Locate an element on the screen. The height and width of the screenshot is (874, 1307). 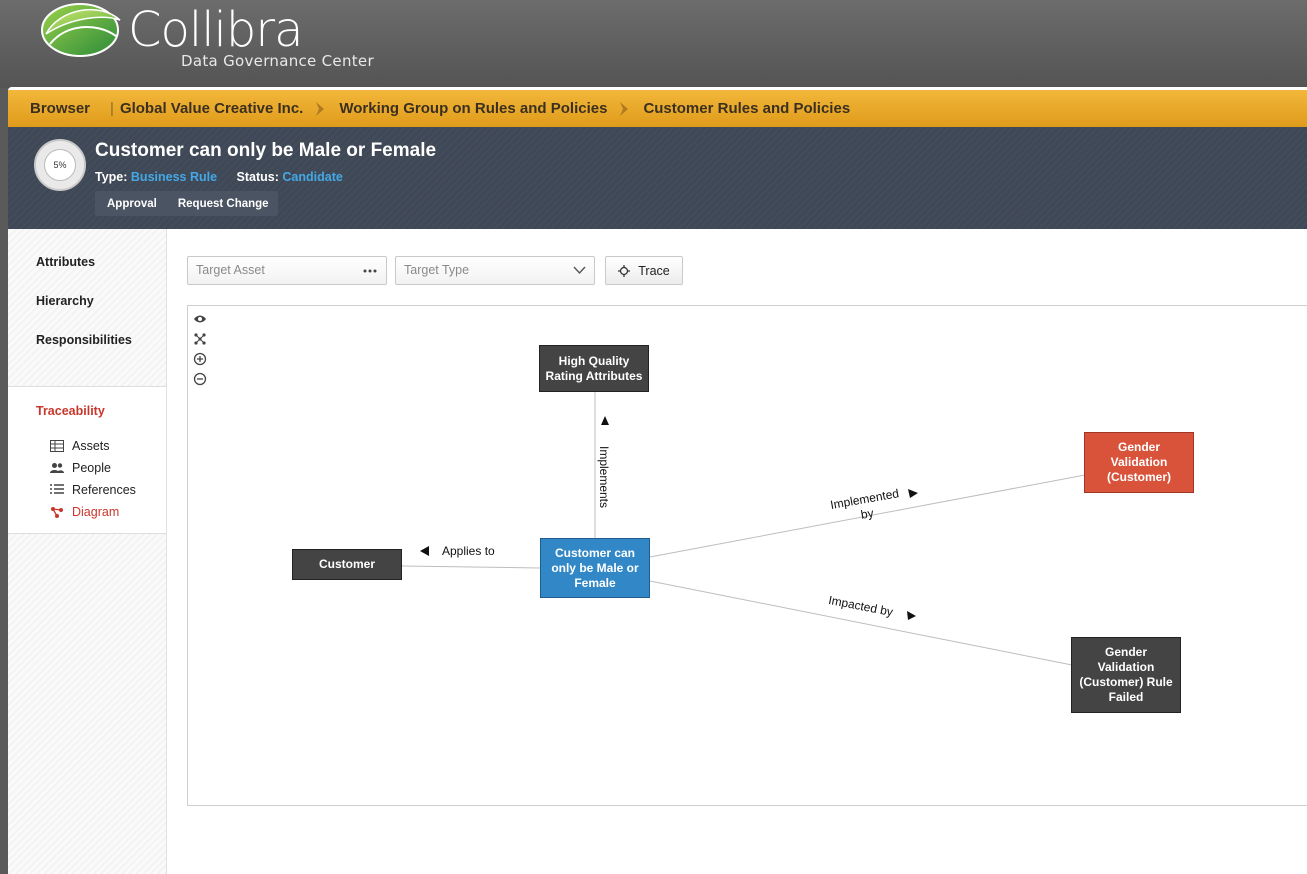
sidebar-filler is located at coordinates (87, 703).